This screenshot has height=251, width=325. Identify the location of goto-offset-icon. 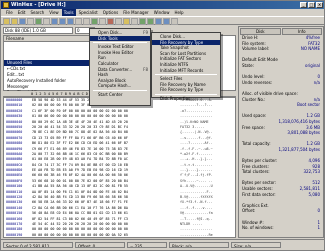
(94, 21).